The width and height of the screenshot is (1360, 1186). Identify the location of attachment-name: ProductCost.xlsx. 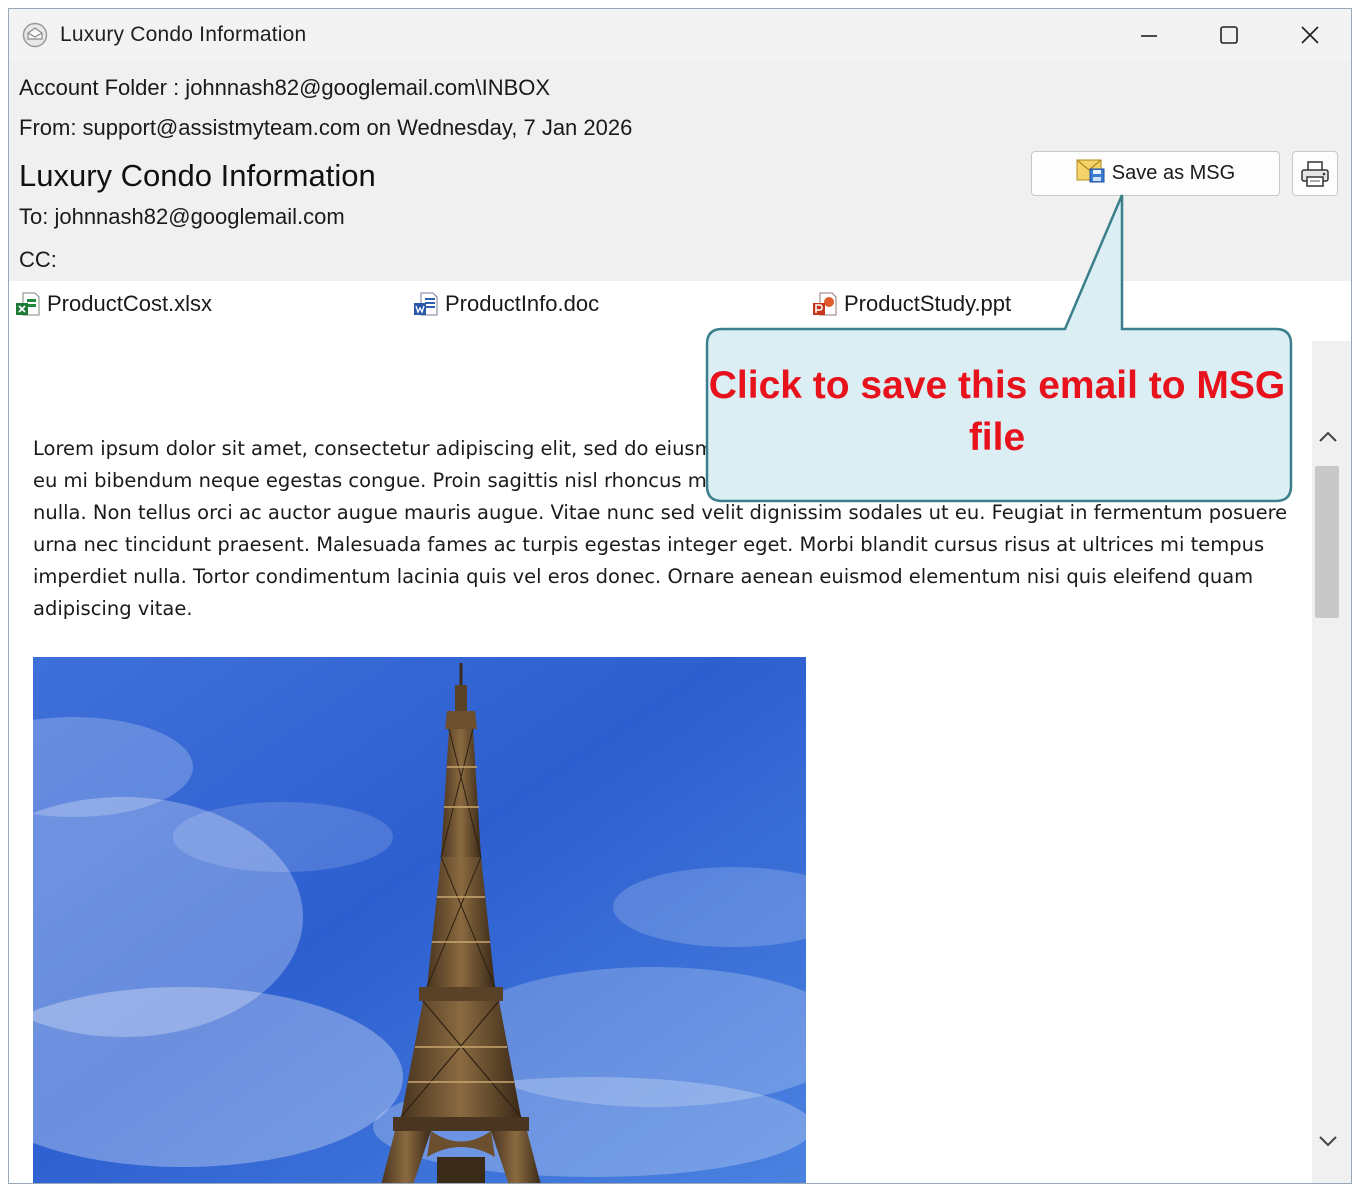
(130, 303).